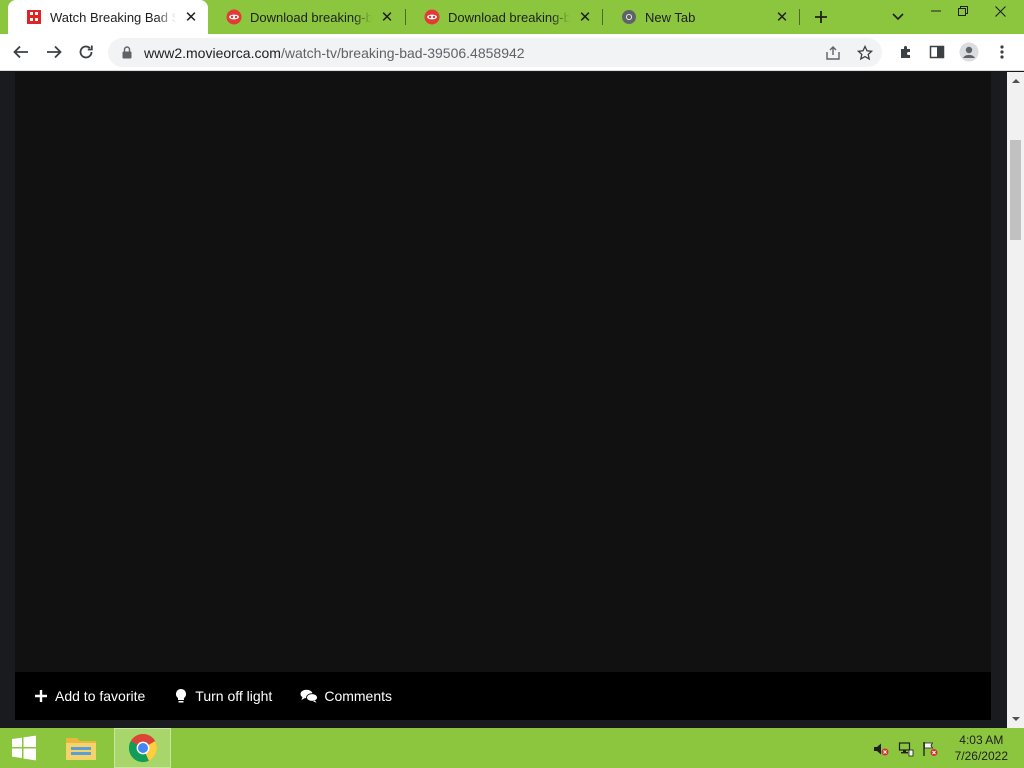 This screenshot has height=768, width=1024. What do you see at coordinates (503, 696) in the screenshot?
I see `player-action-bar: Add to favorite Turn off light Comments` at bounding box center [503, 696].